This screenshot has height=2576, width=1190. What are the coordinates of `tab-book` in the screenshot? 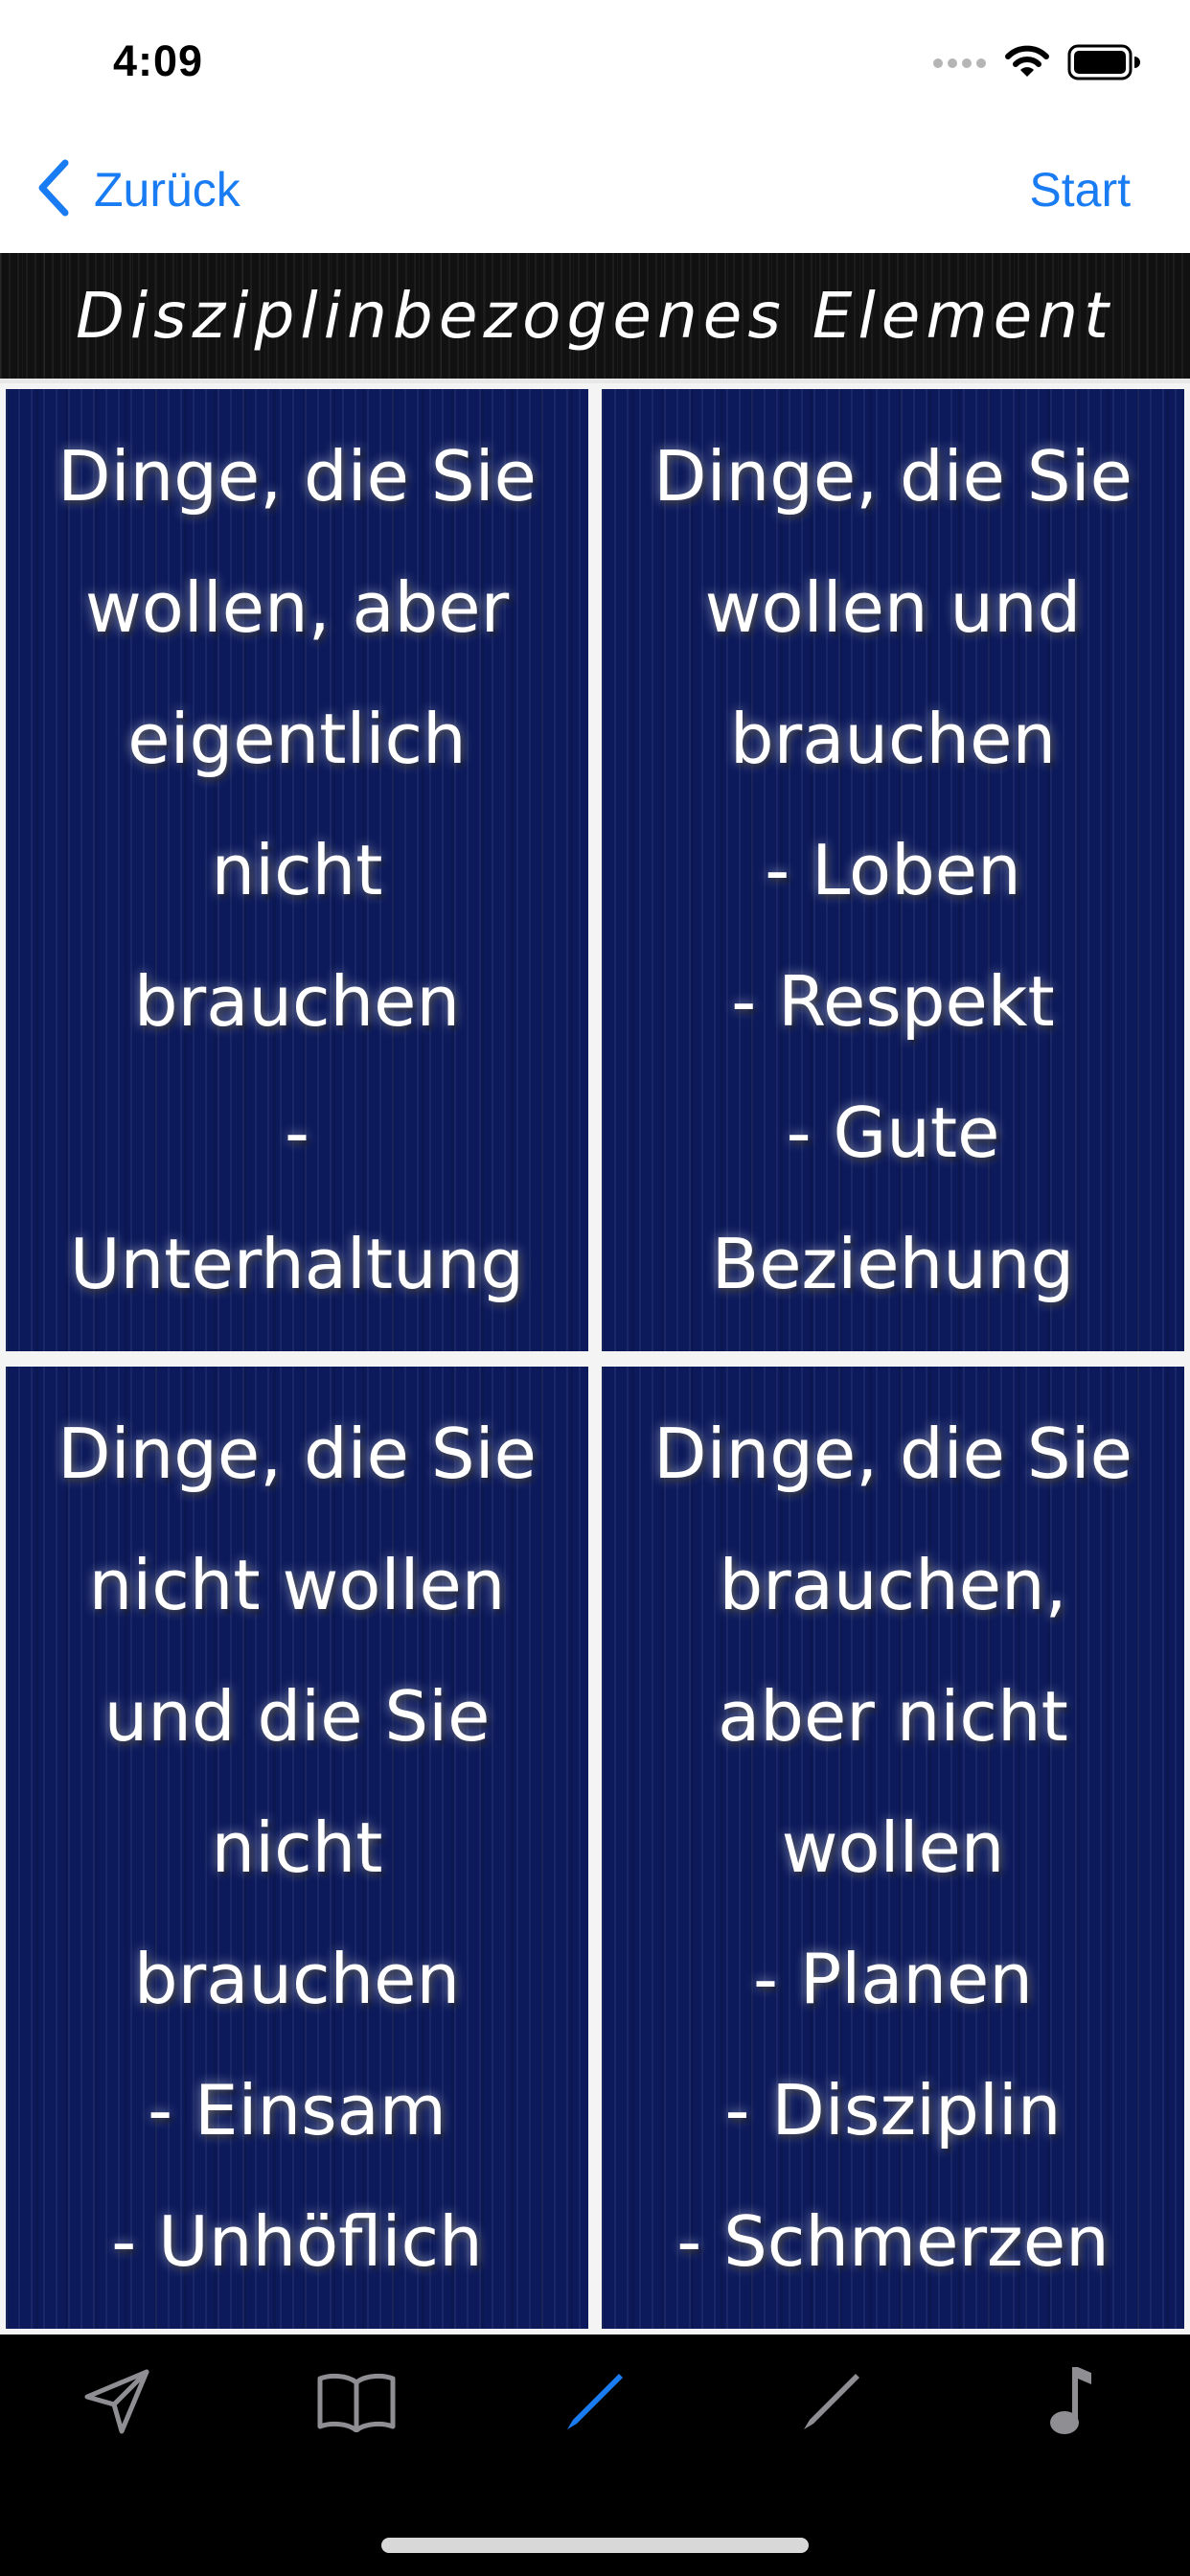 It's located at (356, 2403).